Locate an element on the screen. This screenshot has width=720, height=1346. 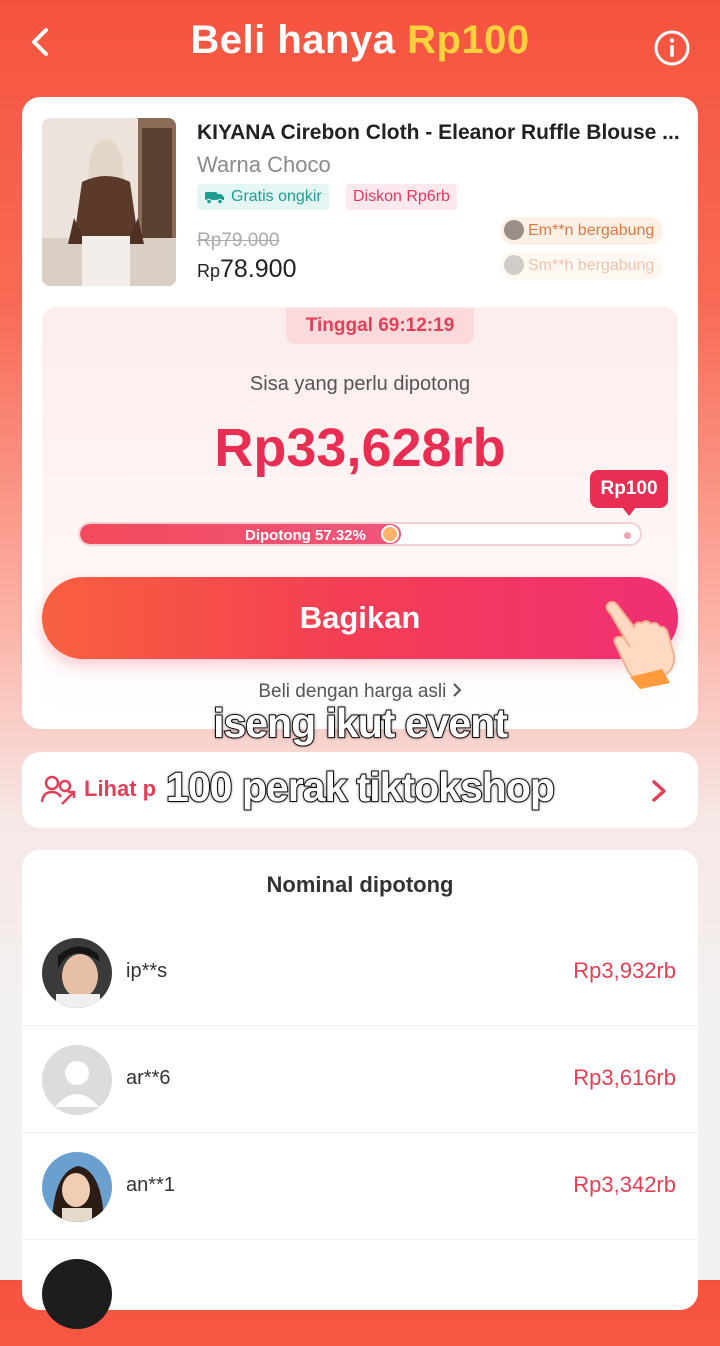
caption-line-2: 100 perak tiktokshop is located at coordinates (360, 787).